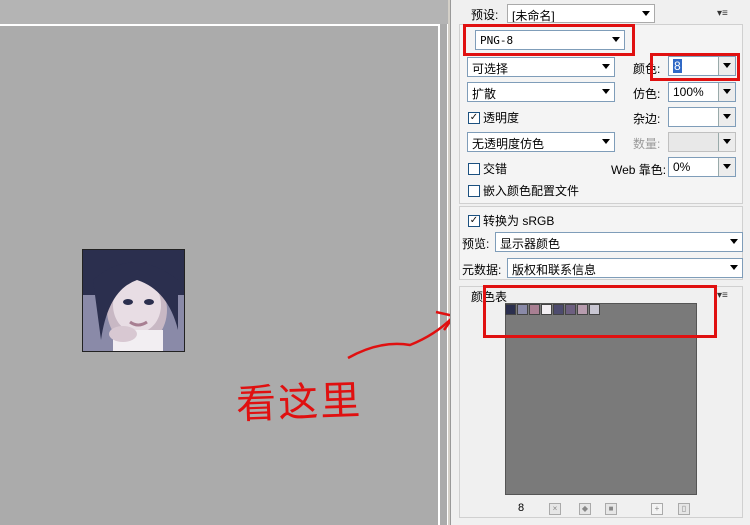 The image size is (750, 525). I want to click on web-snap-combobox: 0%, so click(702, 167).